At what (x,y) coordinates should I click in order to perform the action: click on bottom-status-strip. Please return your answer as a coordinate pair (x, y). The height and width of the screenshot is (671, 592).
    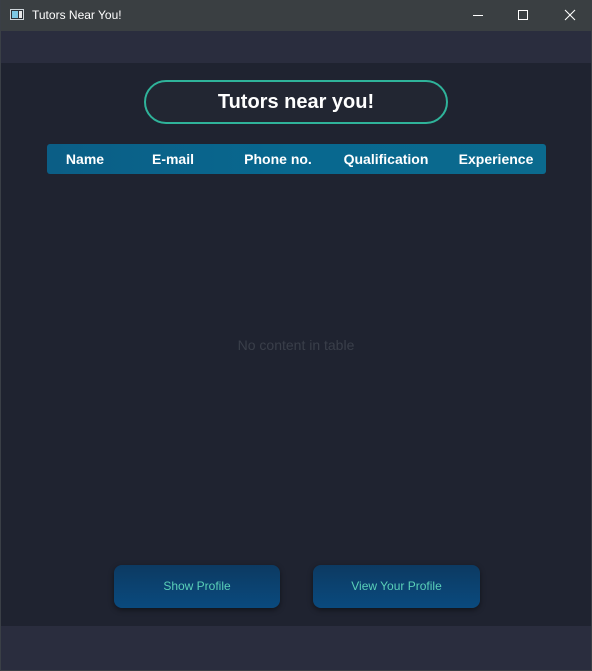
    Looking at the image, I should click on (296, 648).